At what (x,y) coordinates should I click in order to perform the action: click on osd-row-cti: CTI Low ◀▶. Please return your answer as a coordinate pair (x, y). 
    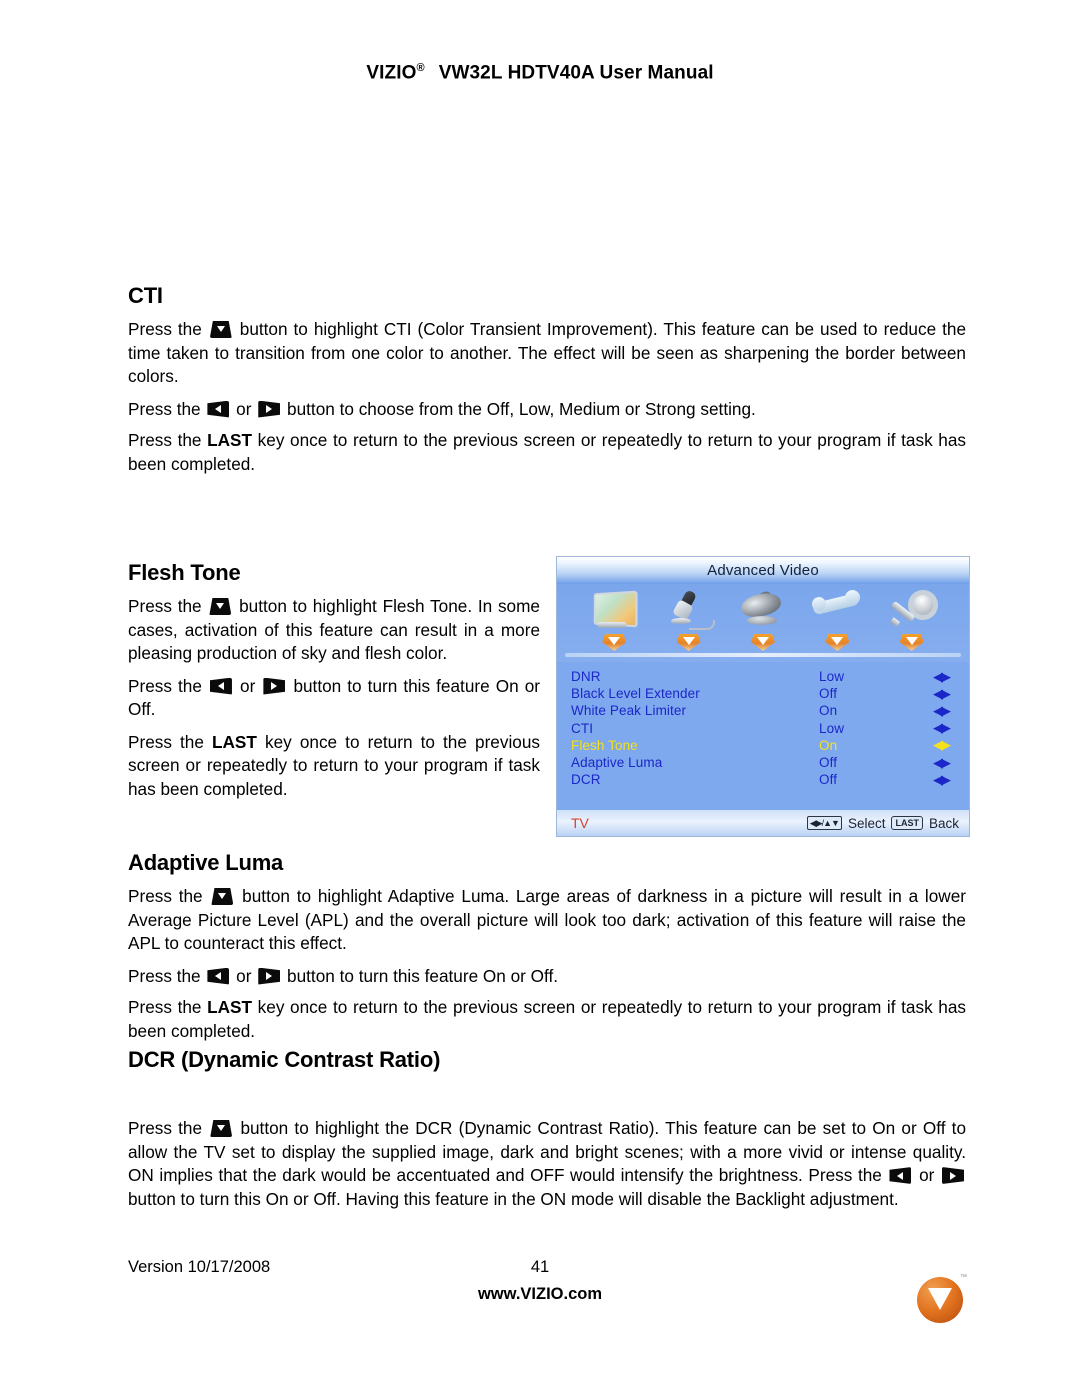
    Looking at the image, I should click on (763, 728).